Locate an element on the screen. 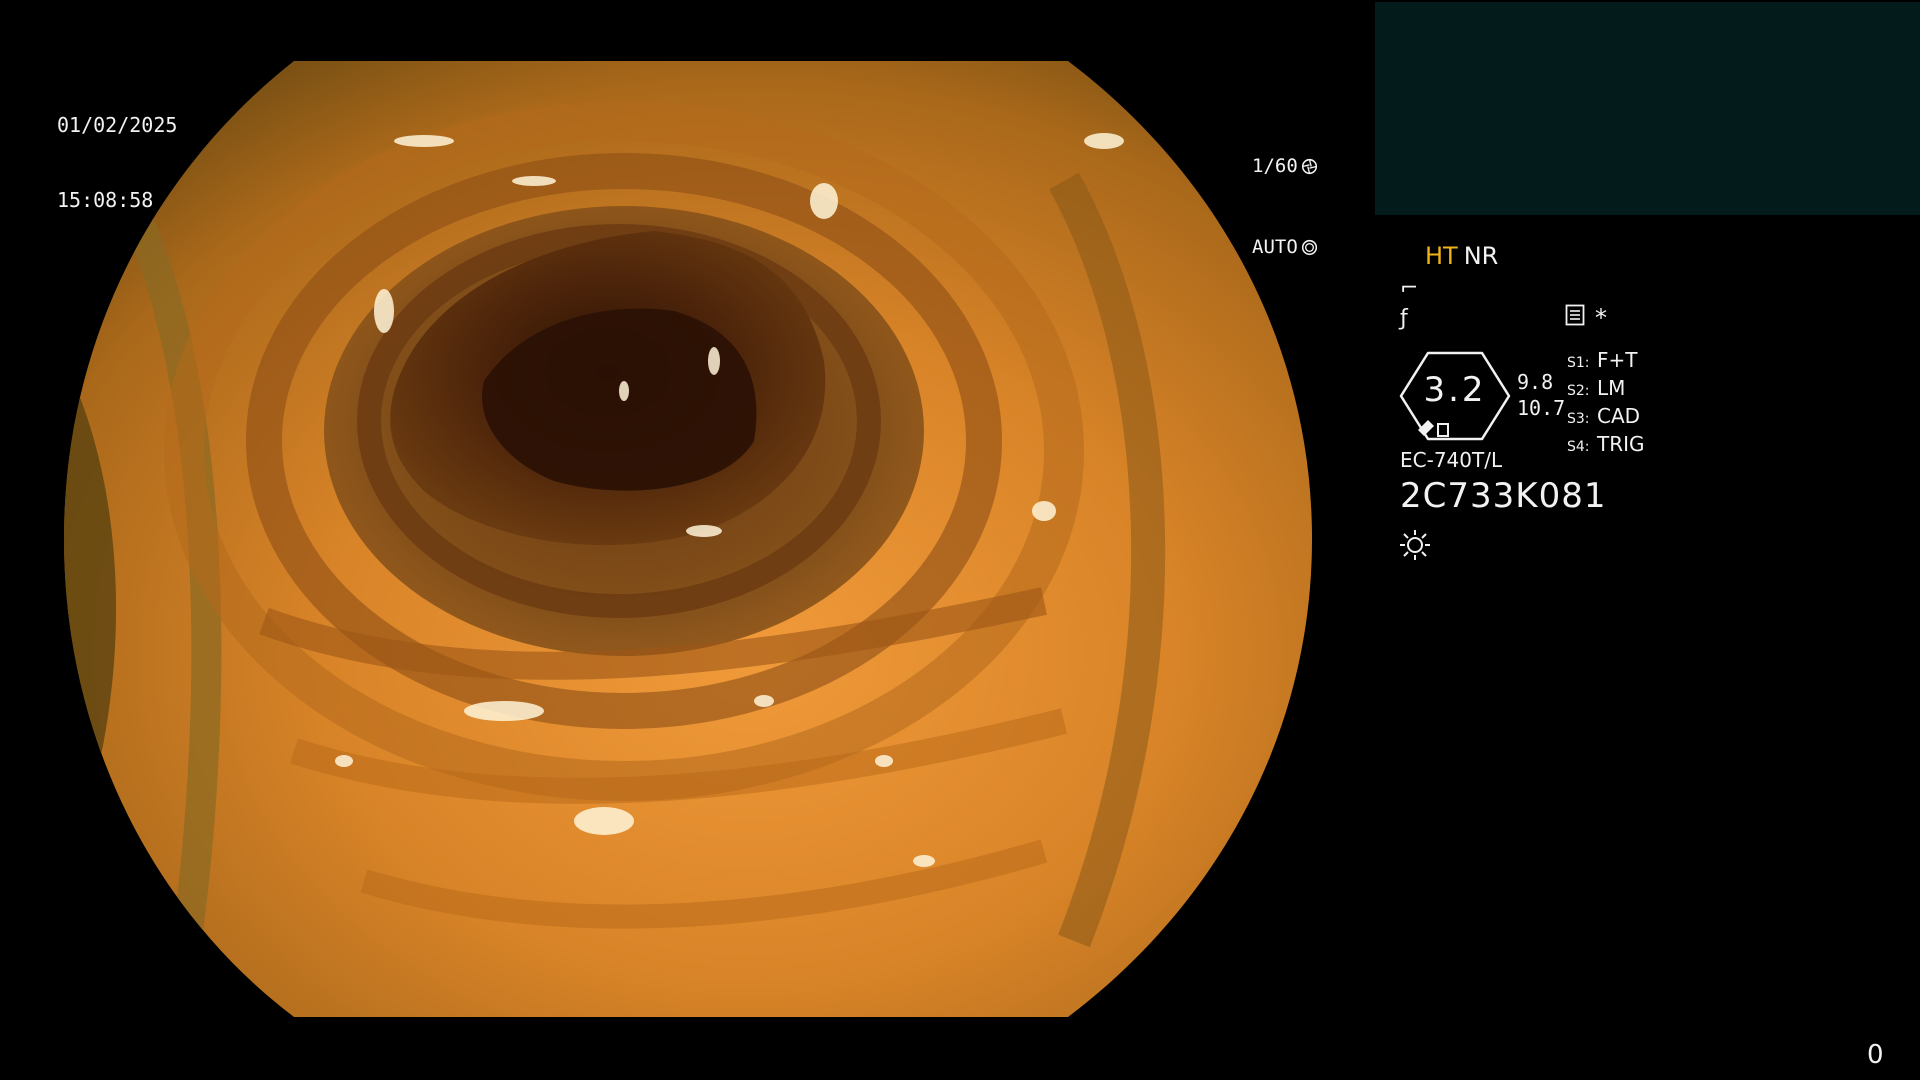  star-marker: * is located at coordinates (1601, 318).